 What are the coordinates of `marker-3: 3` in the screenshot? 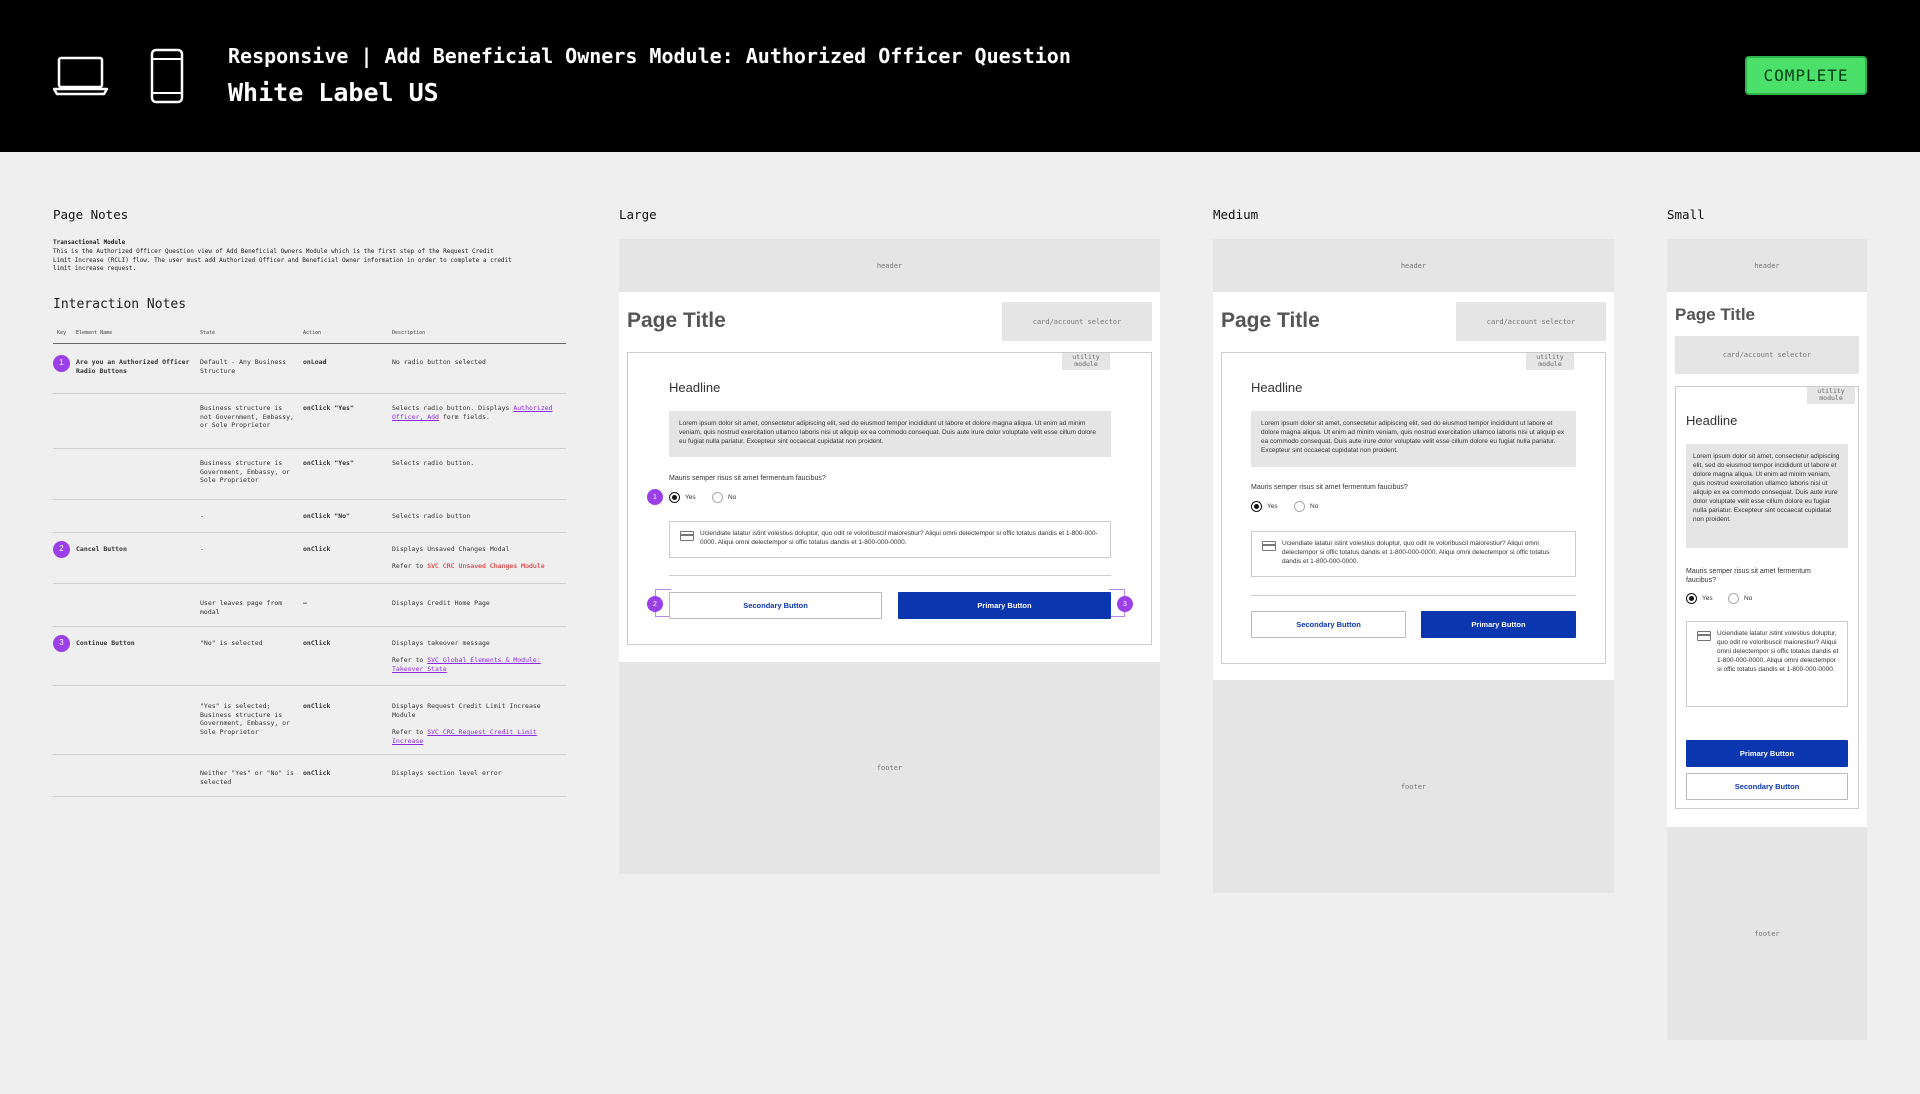 It's located at (1125, 604).